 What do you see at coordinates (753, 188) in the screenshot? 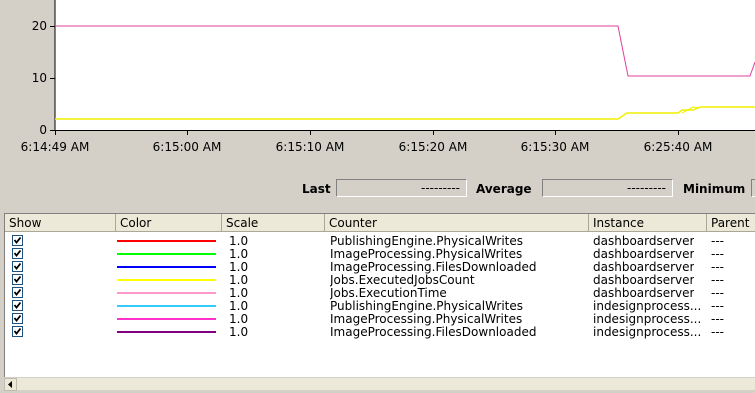
I see `minimum-value-field` at bounding box center [753, 188].